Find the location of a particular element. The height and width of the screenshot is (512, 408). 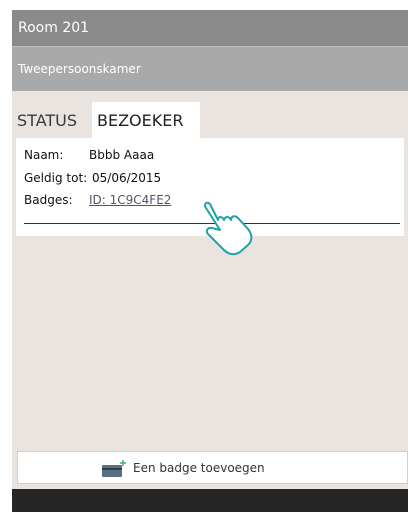

name-label: Naam: is located at coordinates (44, 155).